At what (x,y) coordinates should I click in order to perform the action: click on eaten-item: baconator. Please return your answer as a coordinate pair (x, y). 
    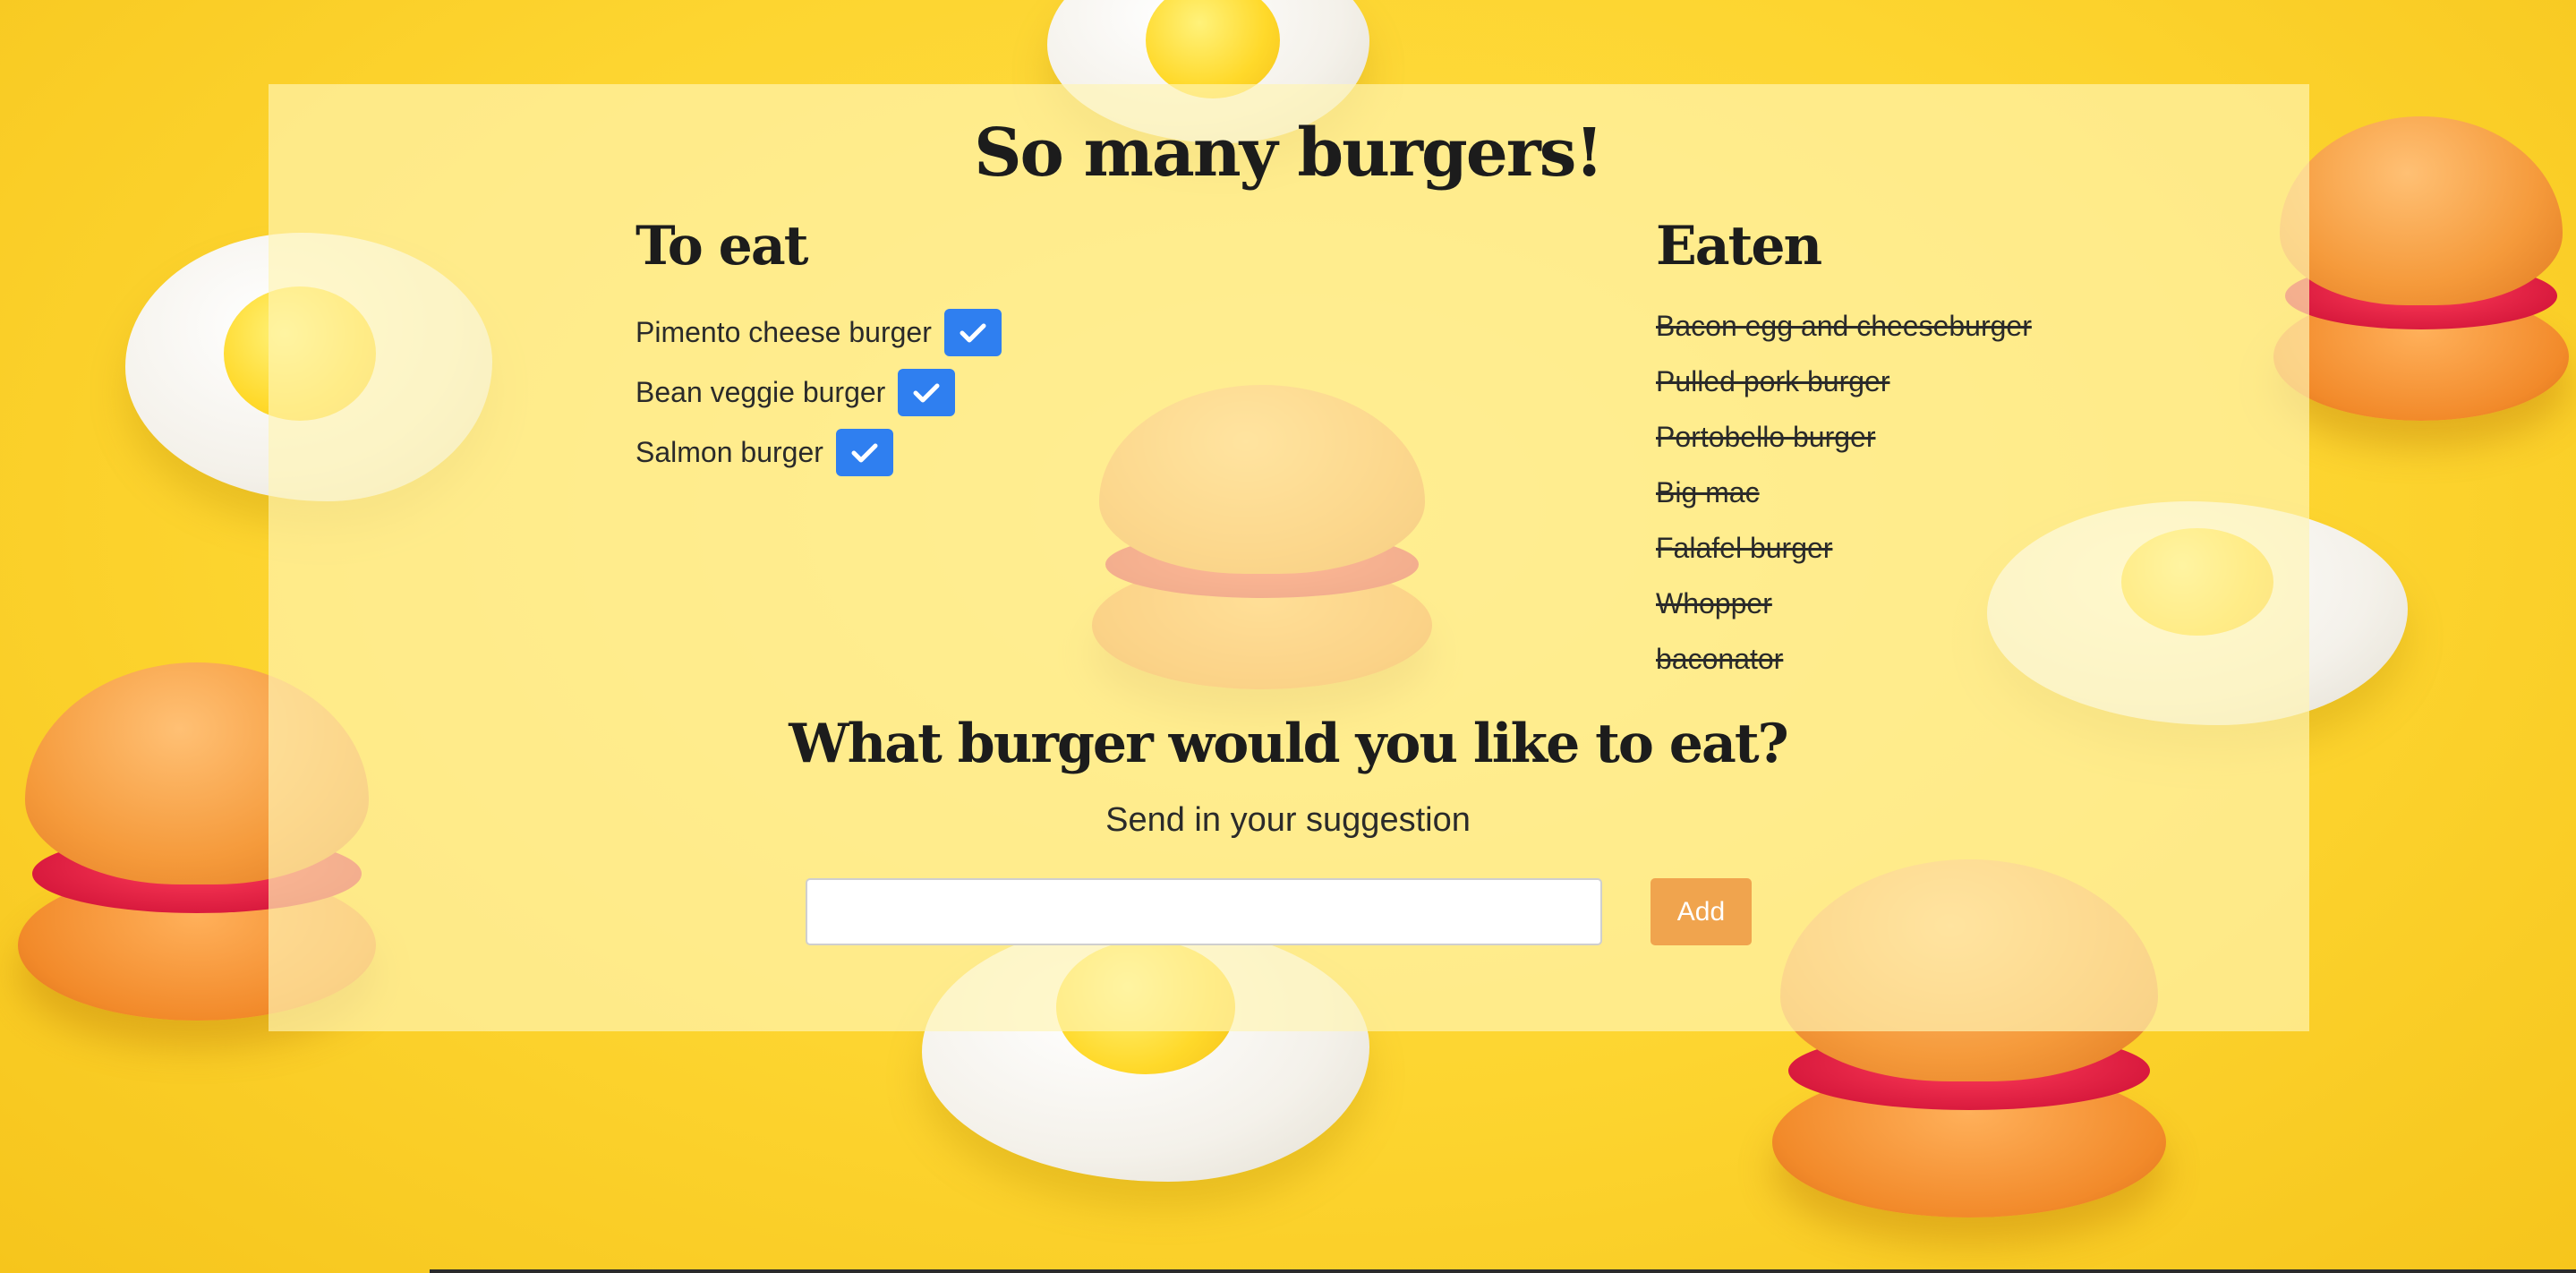
    Looking at the image, I should click on (1720, 659).